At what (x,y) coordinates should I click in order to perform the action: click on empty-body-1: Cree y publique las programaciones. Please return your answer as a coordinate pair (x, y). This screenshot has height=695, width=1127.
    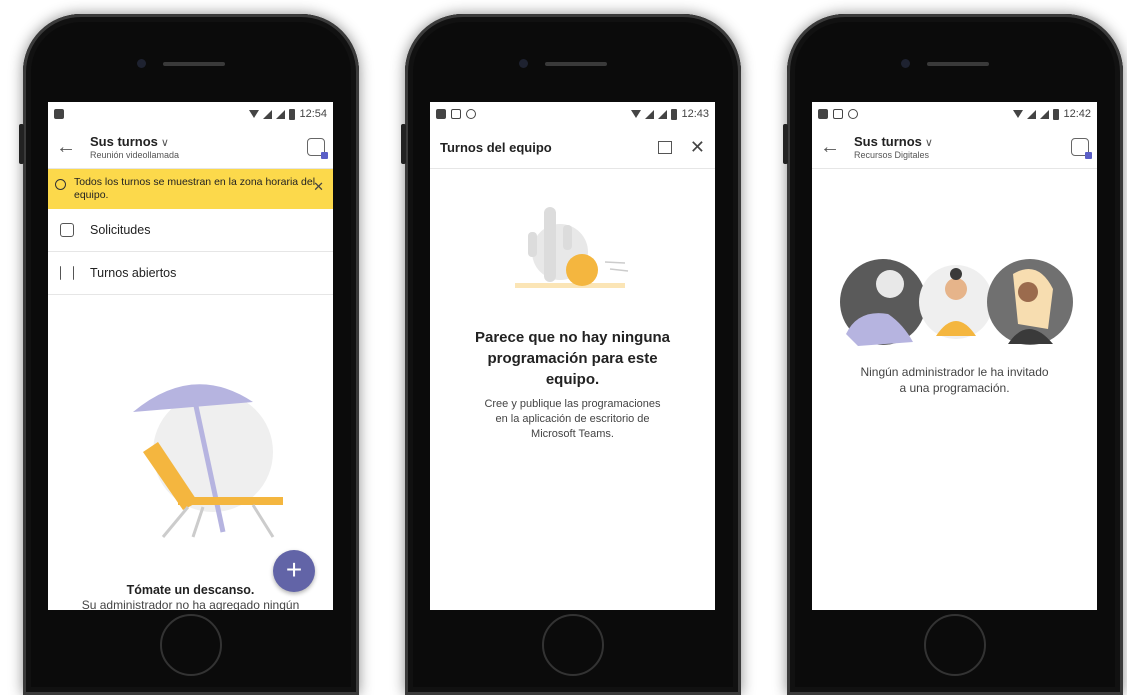
    Looking at the image, I should click on (572, 404).